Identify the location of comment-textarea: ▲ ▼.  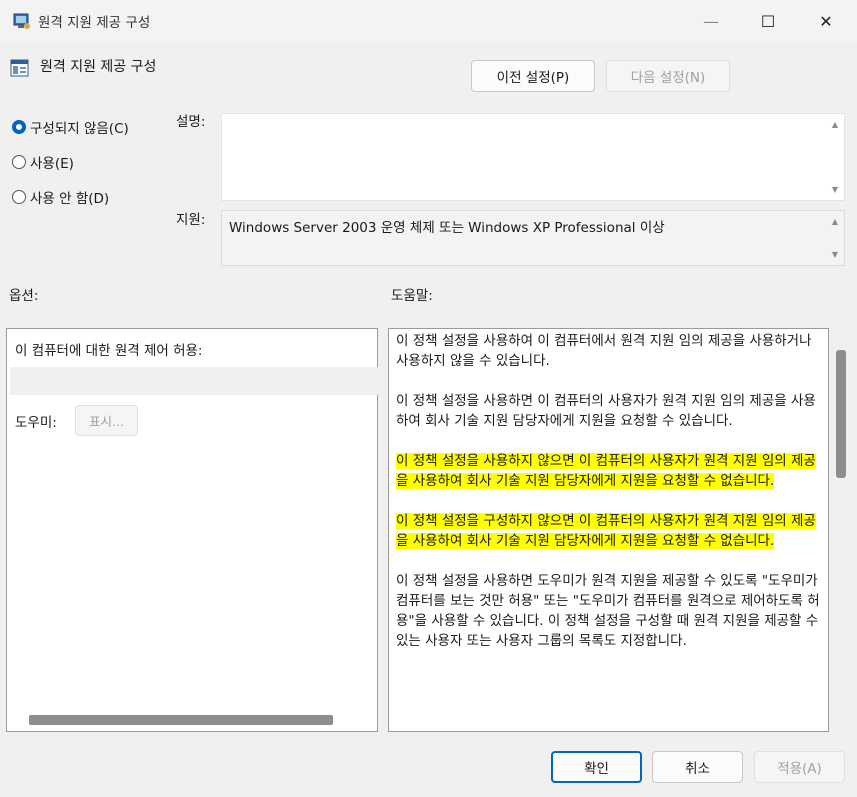
(533, 157).